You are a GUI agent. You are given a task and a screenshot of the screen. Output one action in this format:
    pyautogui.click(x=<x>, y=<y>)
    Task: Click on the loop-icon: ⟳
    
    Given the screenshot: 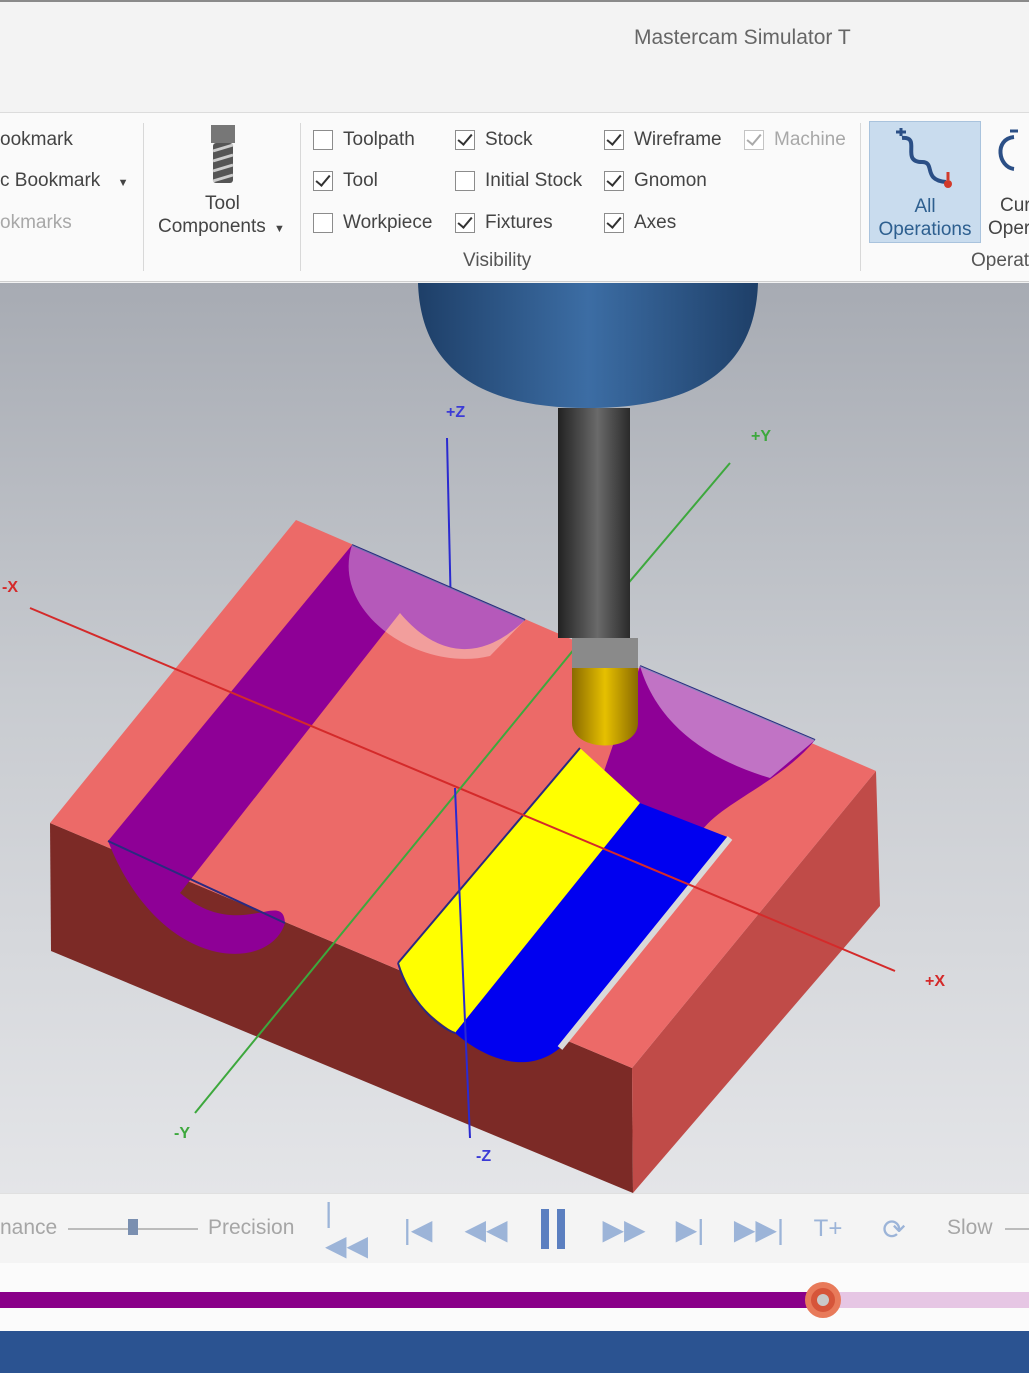 What is the action you would take?
    pyautogui.click(x=894, y=1229)
    